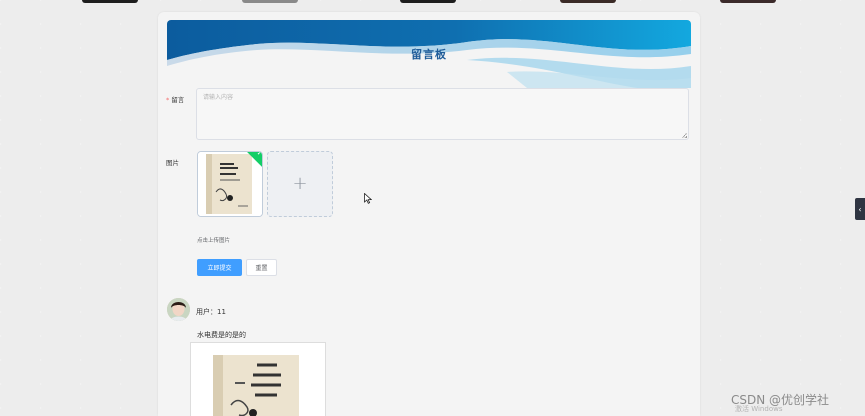 The width and height of the screenshot is (865, 416). Describe the element at coordinates (368, 198) in the screenshot. I see `mouse-cursor-icon` at that location.